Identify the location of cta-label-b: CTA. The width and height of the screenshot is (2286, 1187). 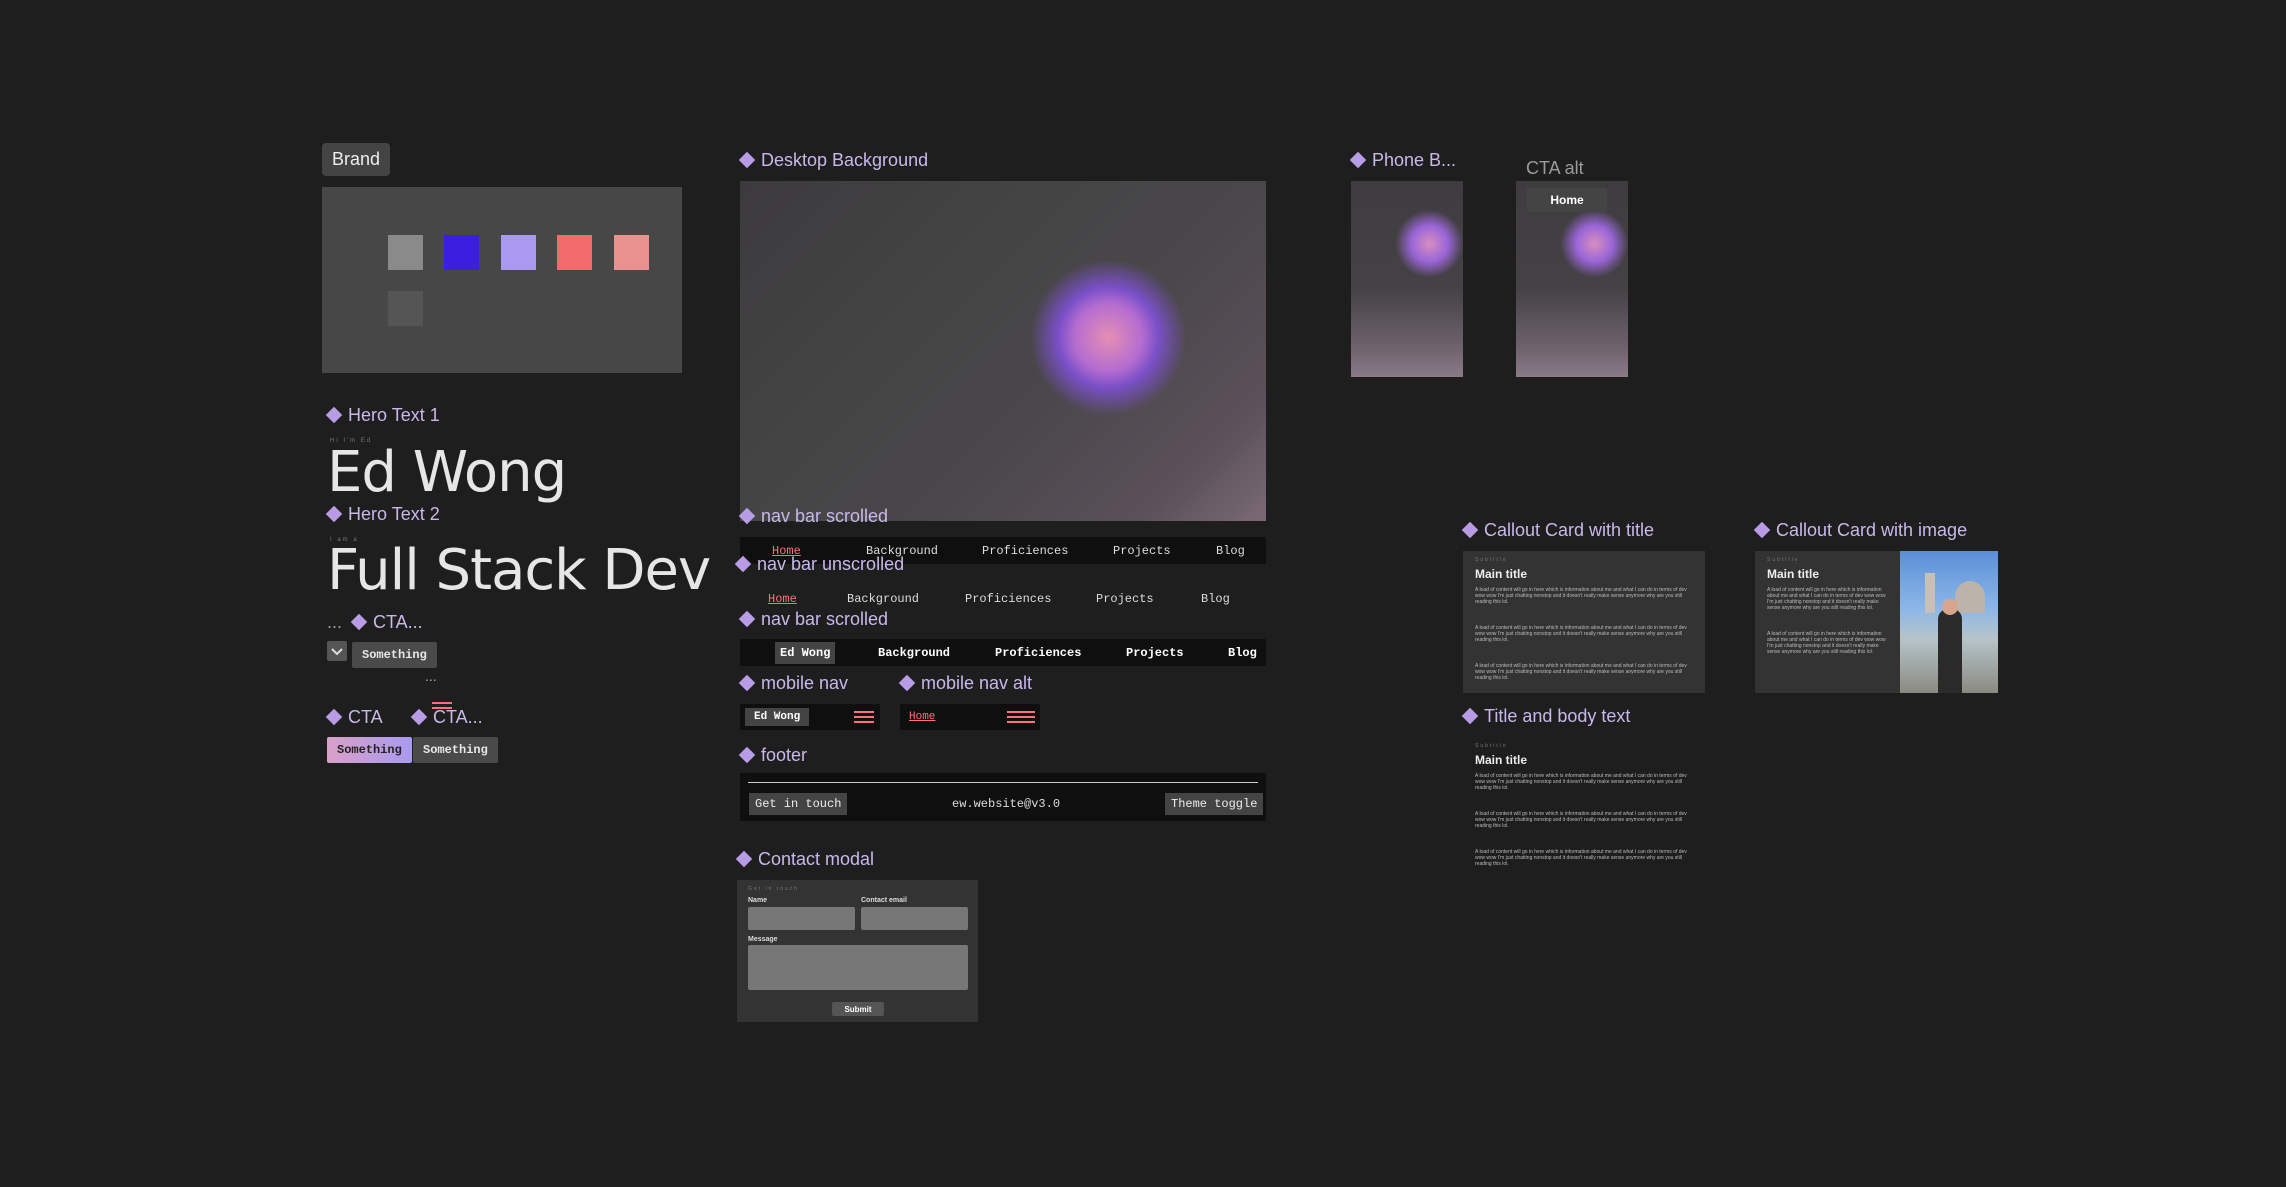
(354, 717).